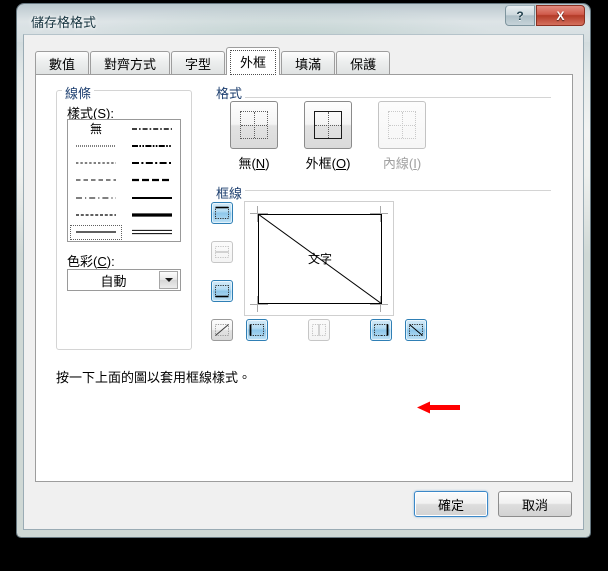 The width and height of the screenshot is (608, 571). I want to click on tab-label: 數值, so click(62, 64).